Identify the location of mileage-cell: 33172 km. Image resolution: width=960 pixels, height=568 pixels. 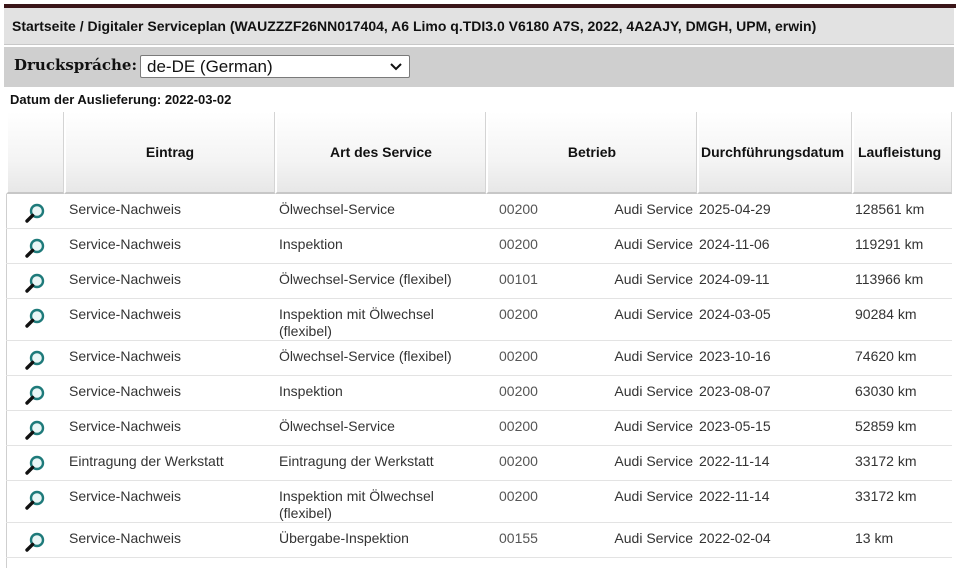
(902, 502).